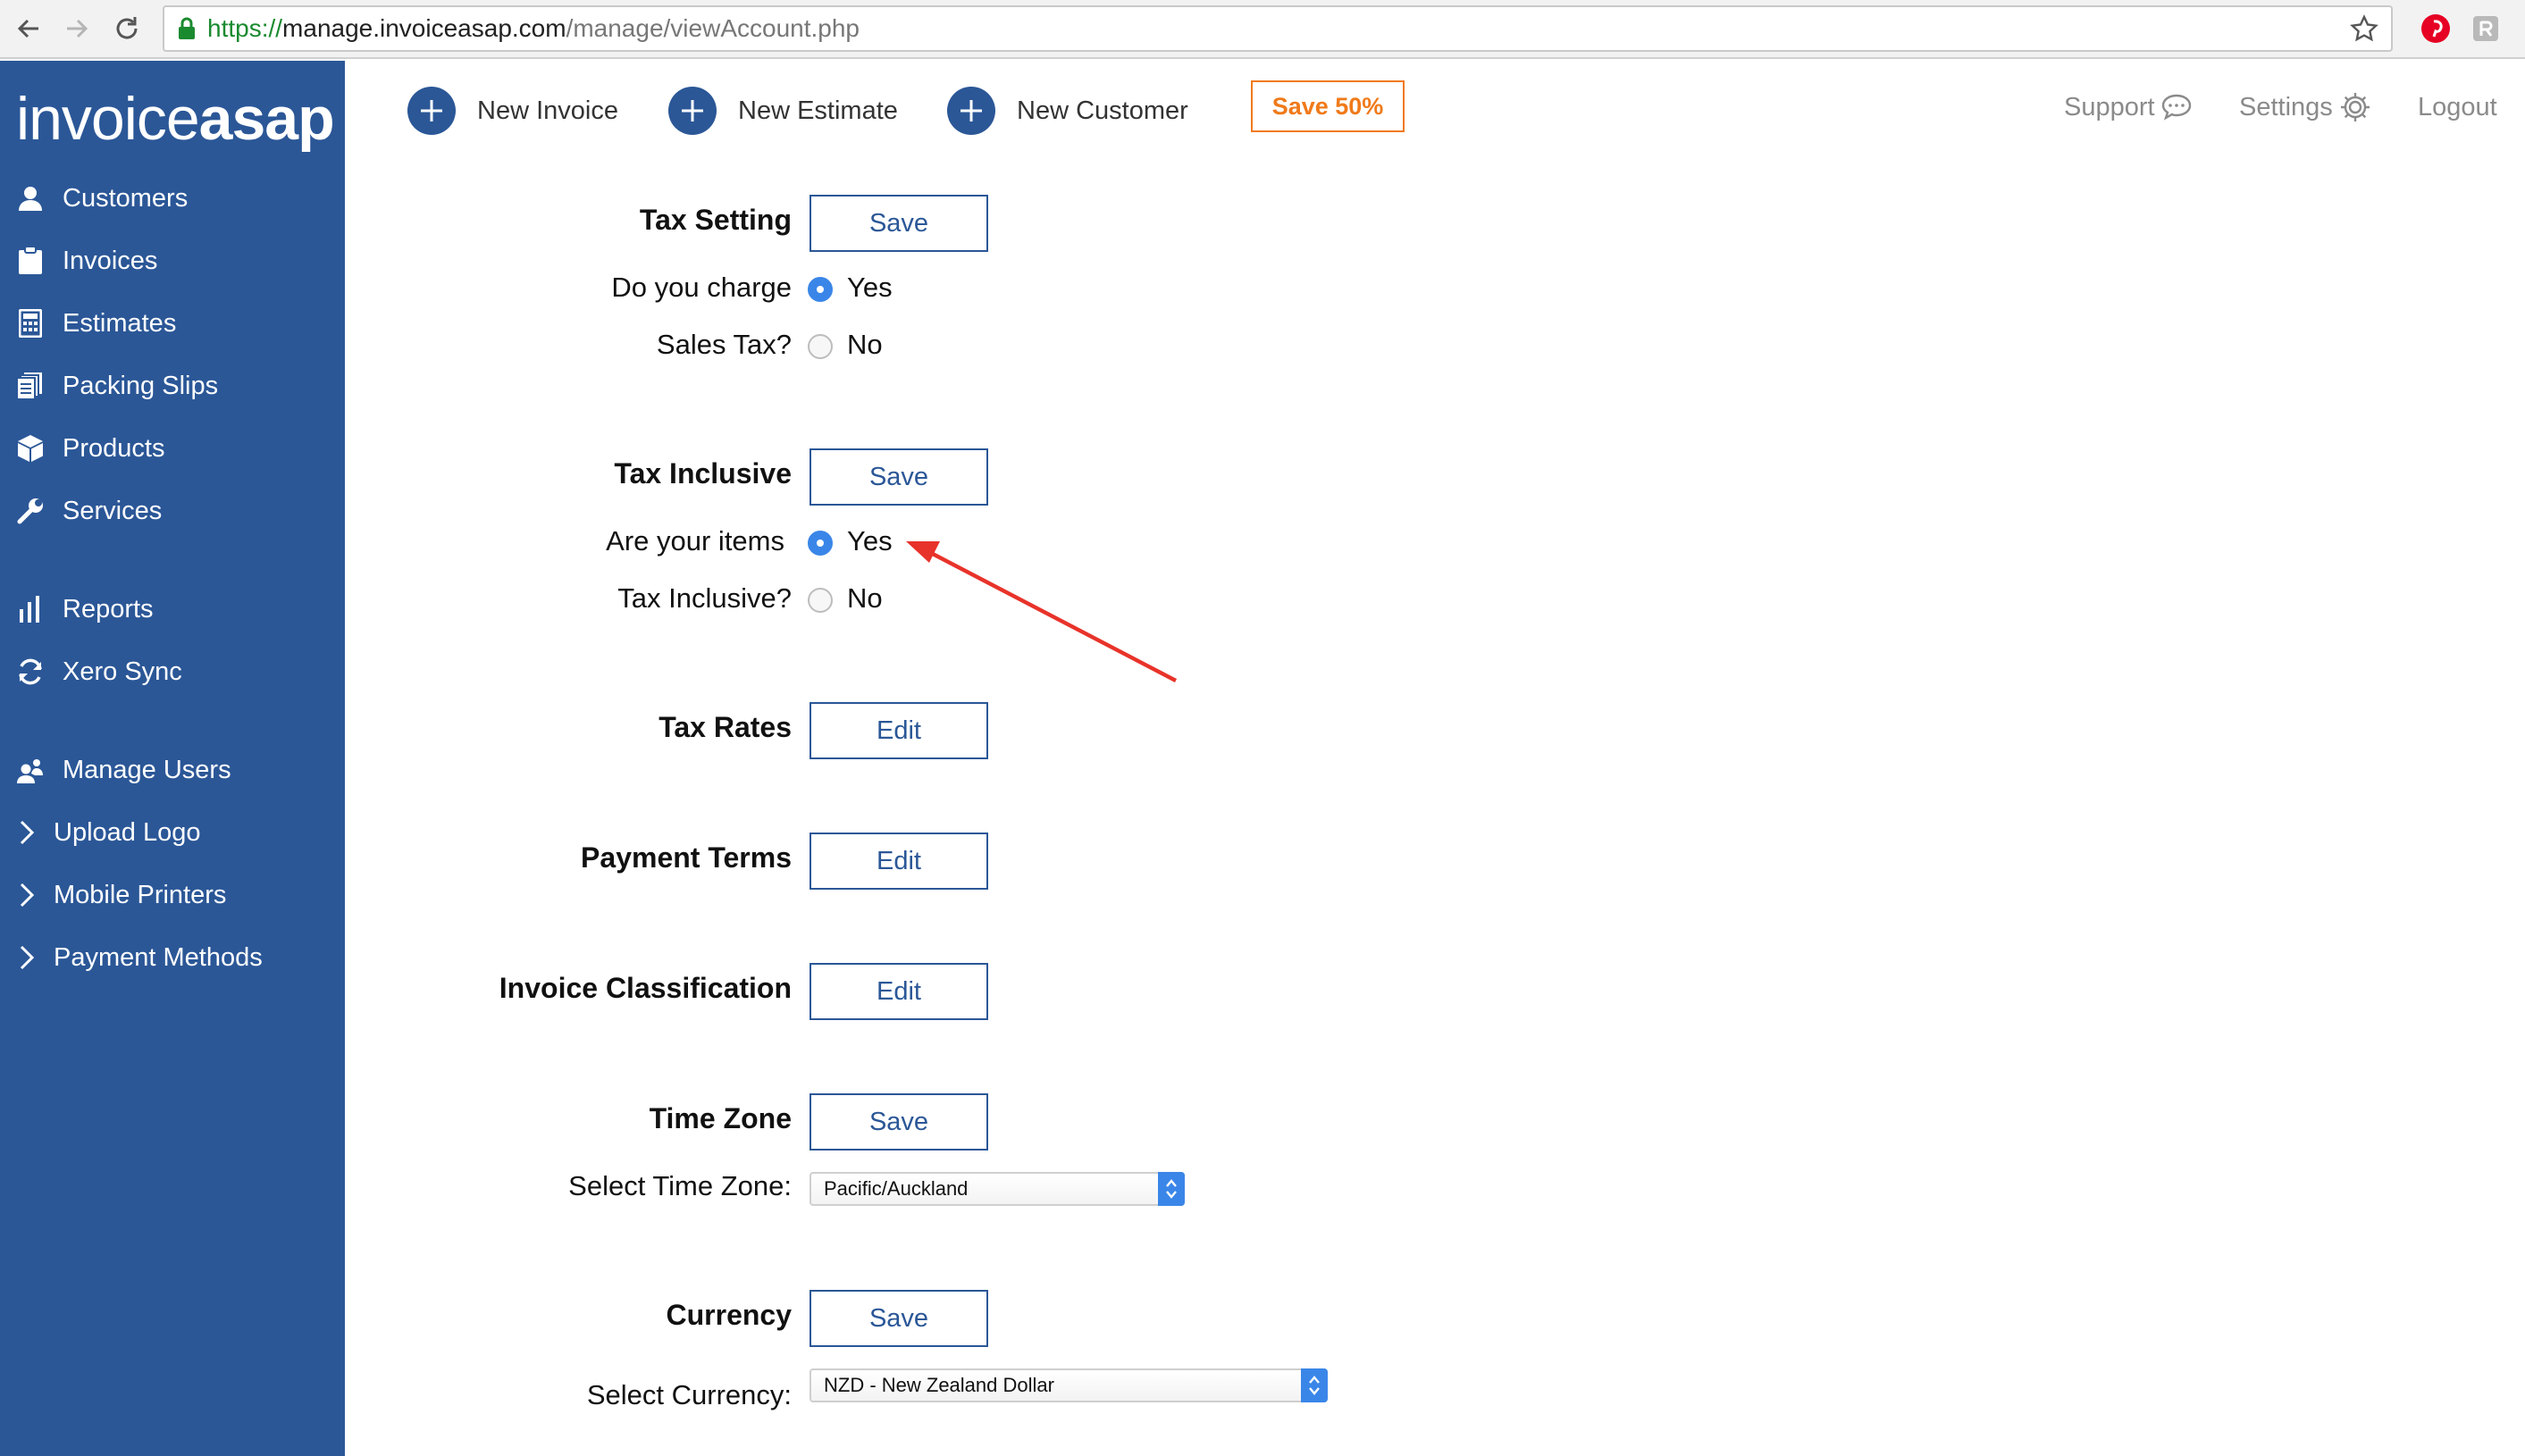 The height and width of the screenshot is (1456, 2525). I want to click on back-button, so click(29, 28).